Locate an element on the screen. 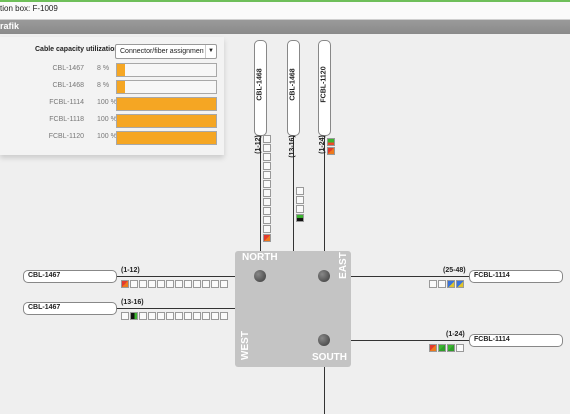  utilization-row: CBL-1468 8 % is located at coordinates (112, 87).